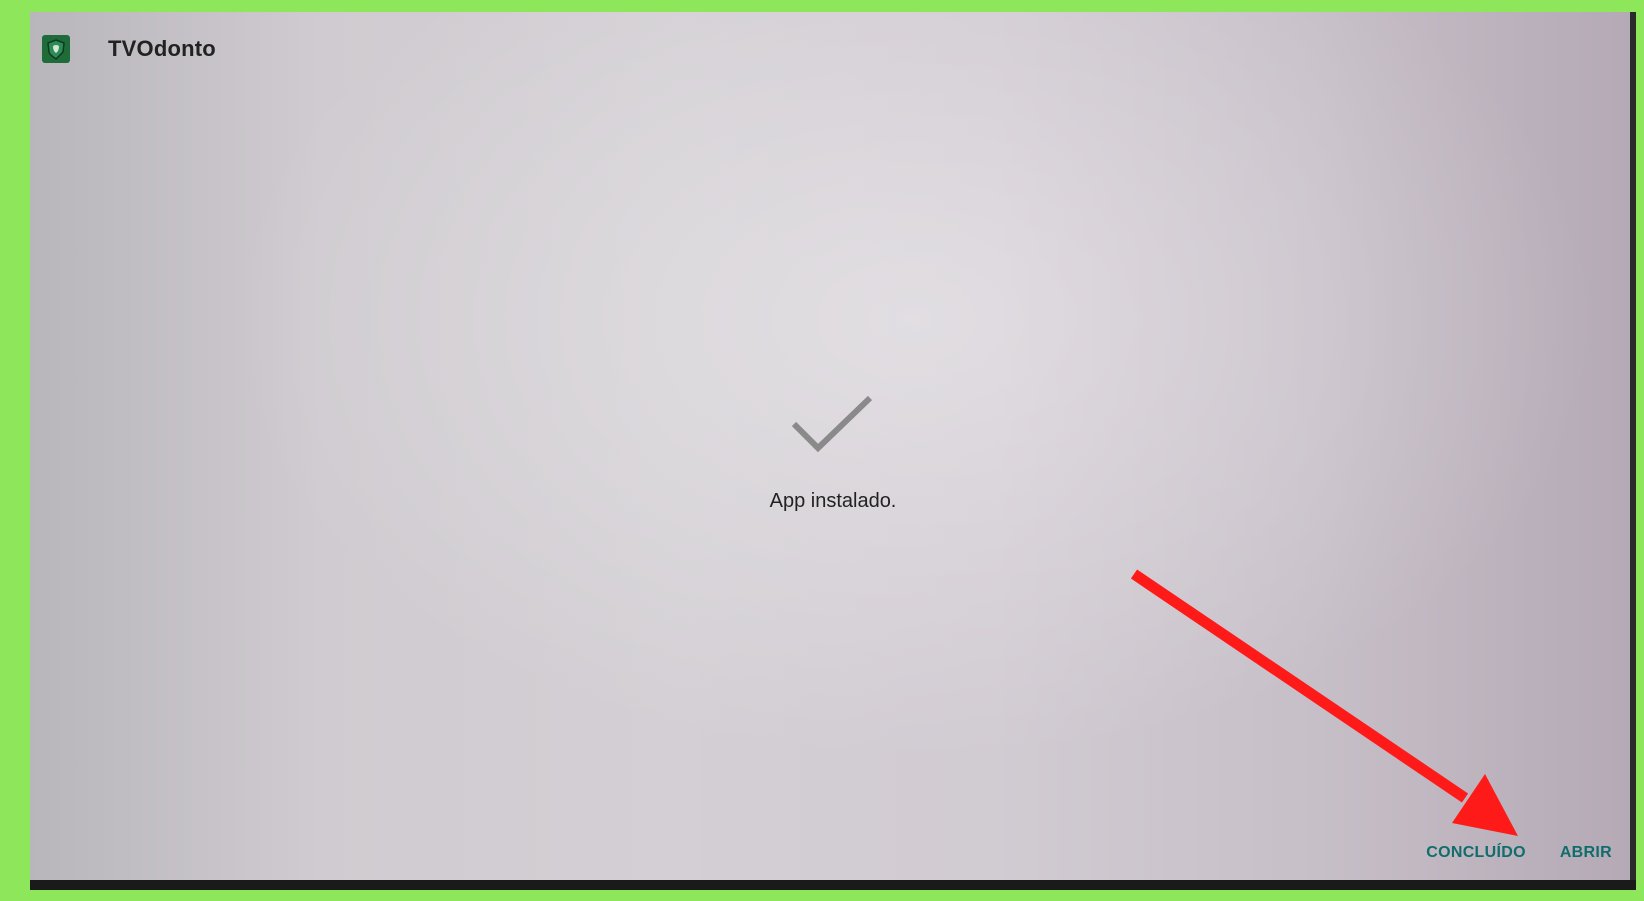 Image resolution: width=1644 pixels, height=901 pixels. What do you see at coordinates (1586, 853) in the screenshot?
I see `open-button: ABRIR` at bounding box center [1586, 853].